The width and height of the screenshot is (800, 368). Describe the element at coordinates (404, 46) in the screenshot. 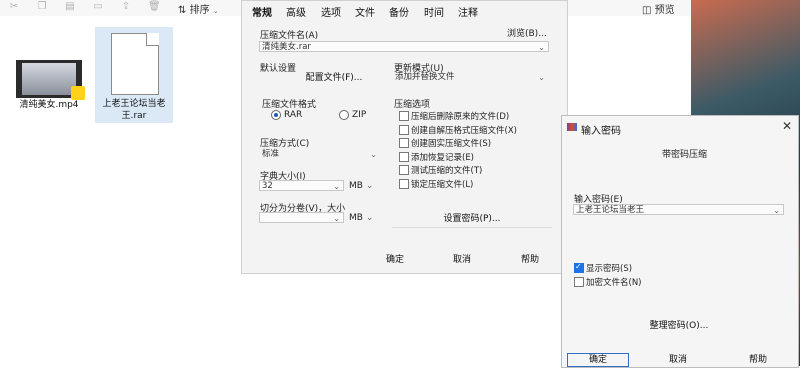

I see `archive-name-input: 清纯美女.rar ⌄` at that location.